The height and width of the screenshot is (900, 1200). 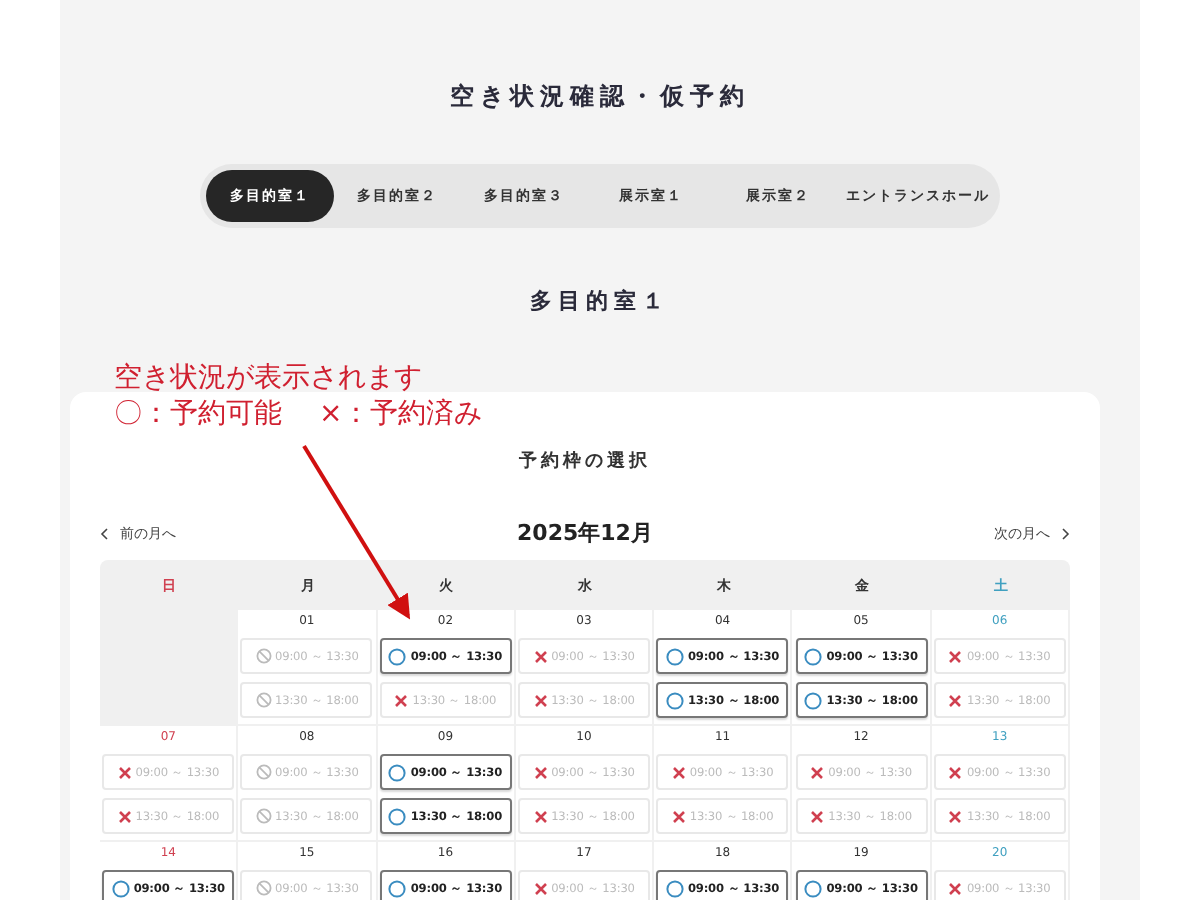 I want to click on annotation-text: 空き状況が表示されます 〇：予約可能 ×：予約済み, so click(x=298, y=396).